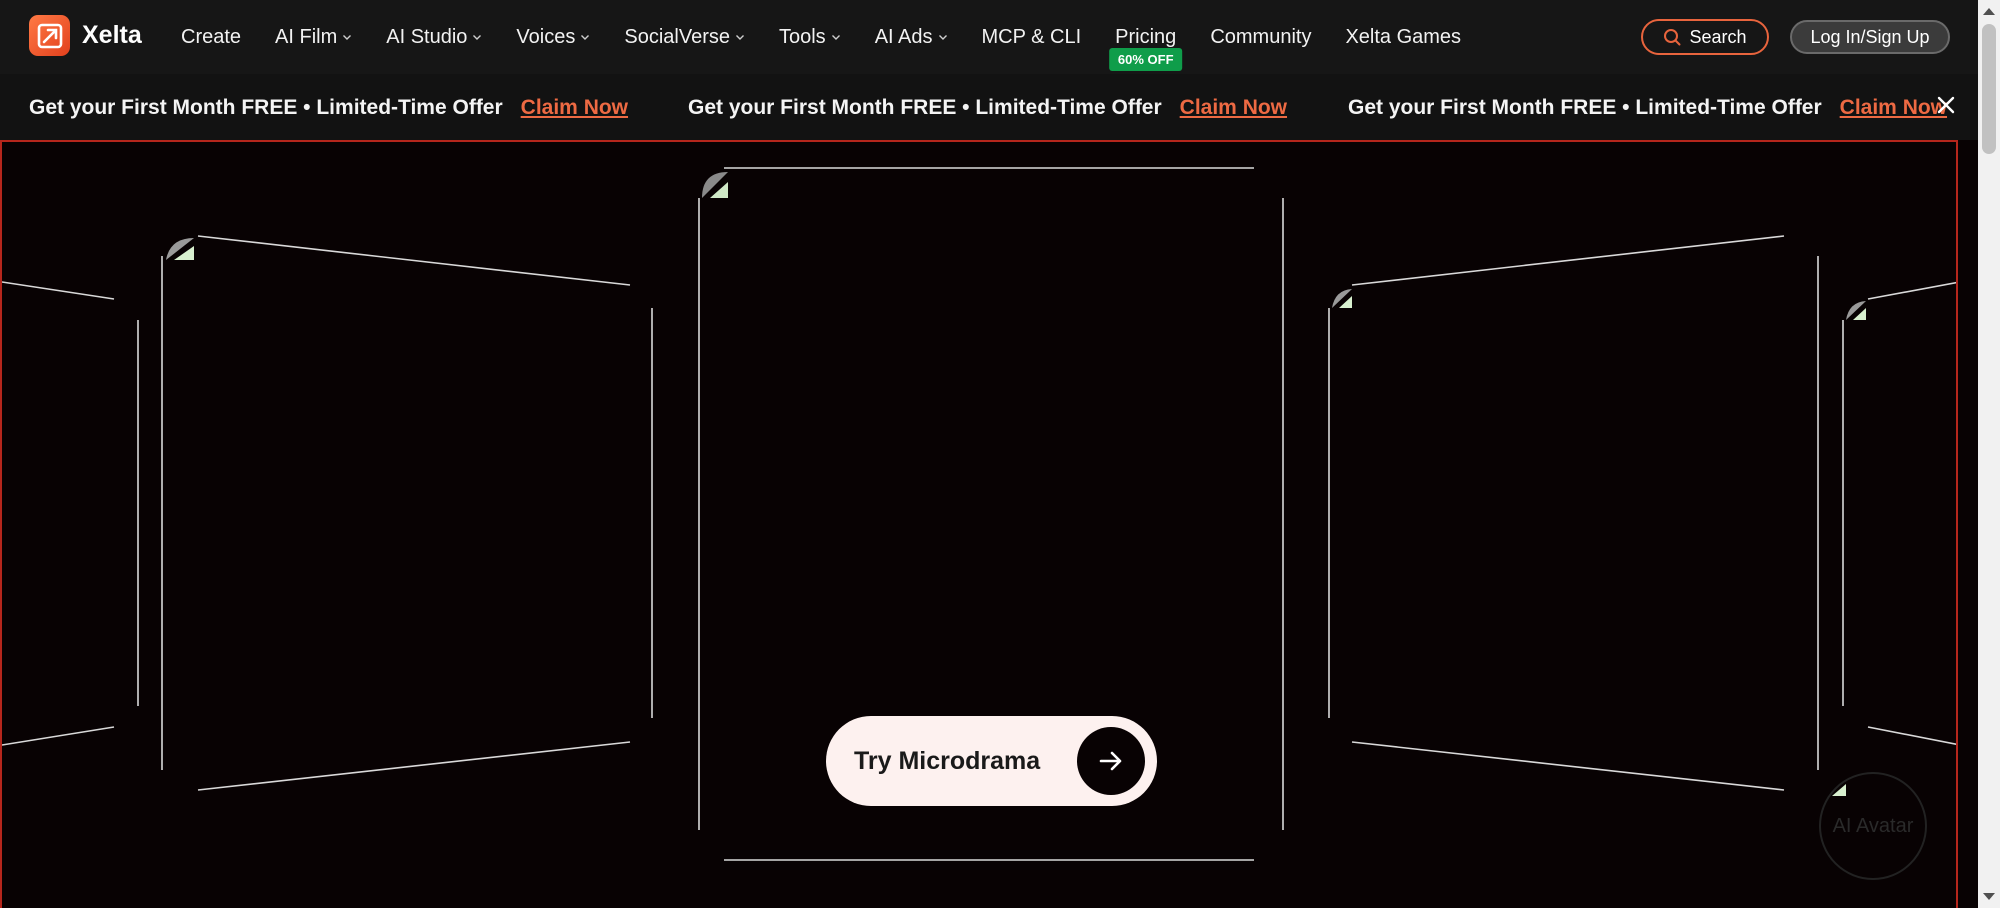 The image size is (2000, 908). I want to click on nav-item-xelta-games: Xelta Games, so click(1403, 37).